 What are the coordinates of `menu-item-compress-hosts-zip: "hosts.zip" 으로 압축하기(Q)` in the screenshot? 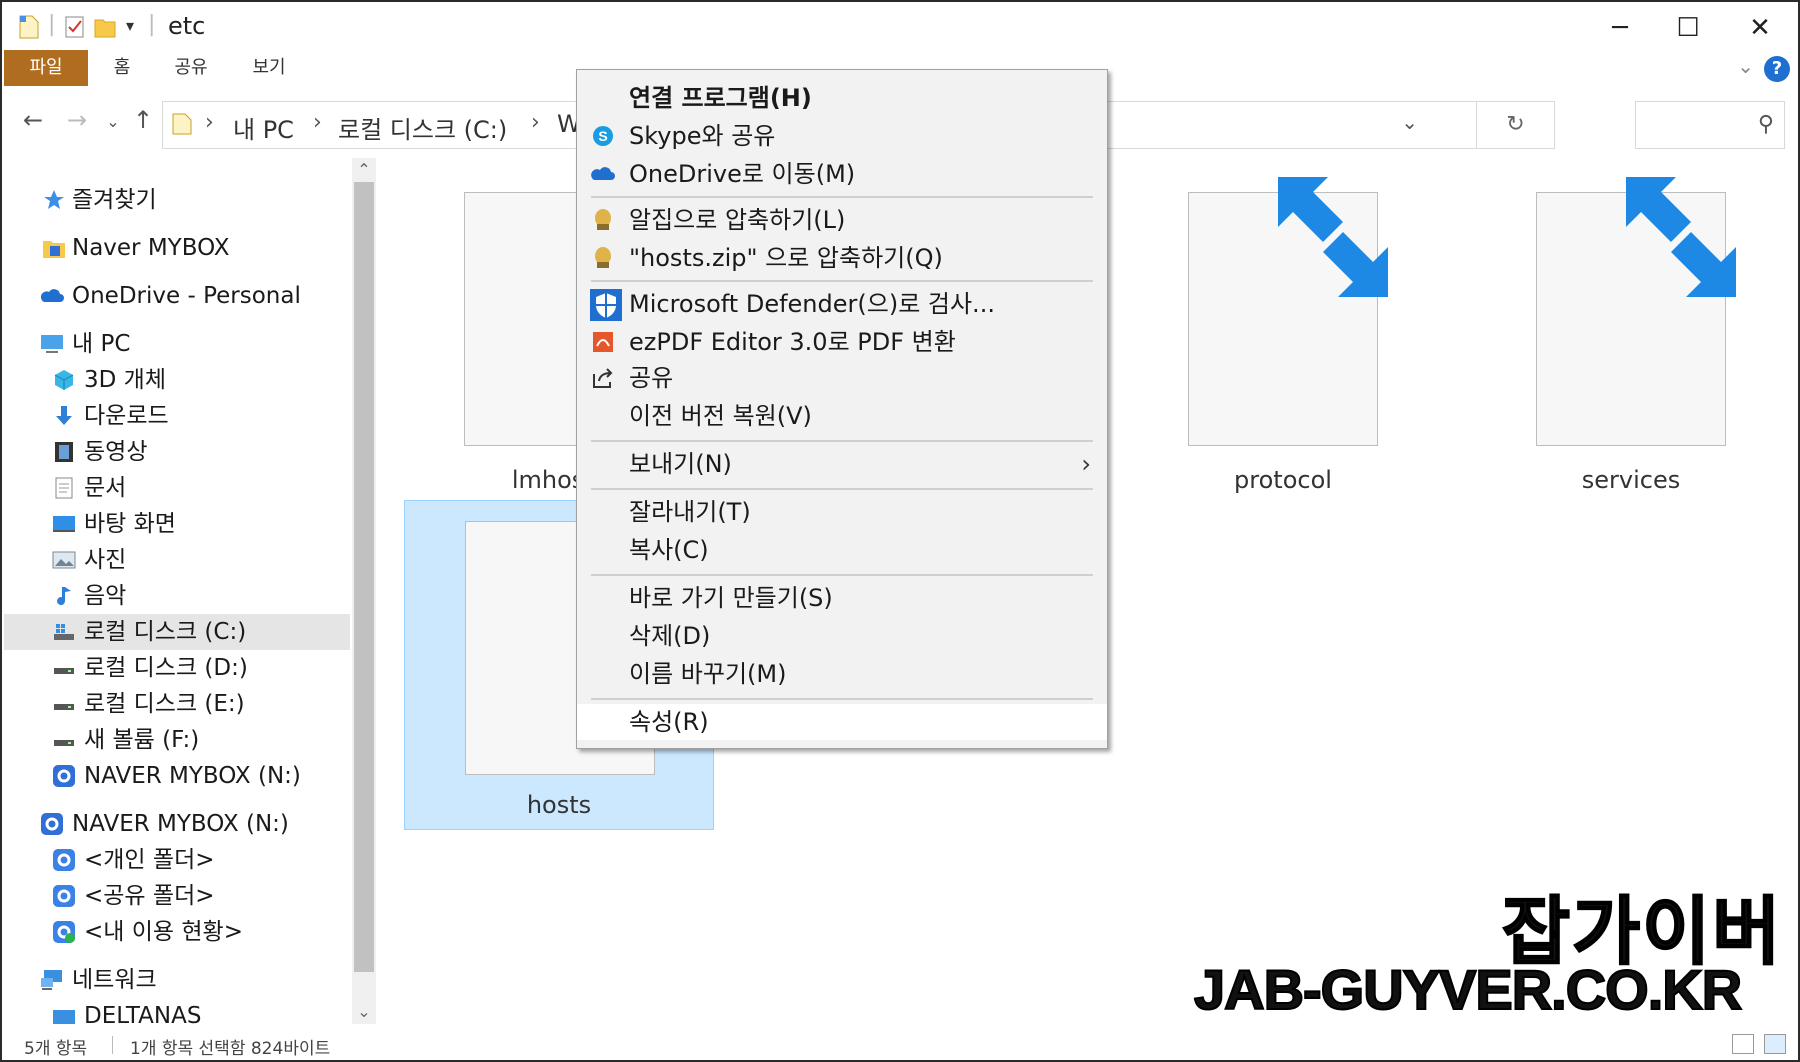 It's located at (842, 258).